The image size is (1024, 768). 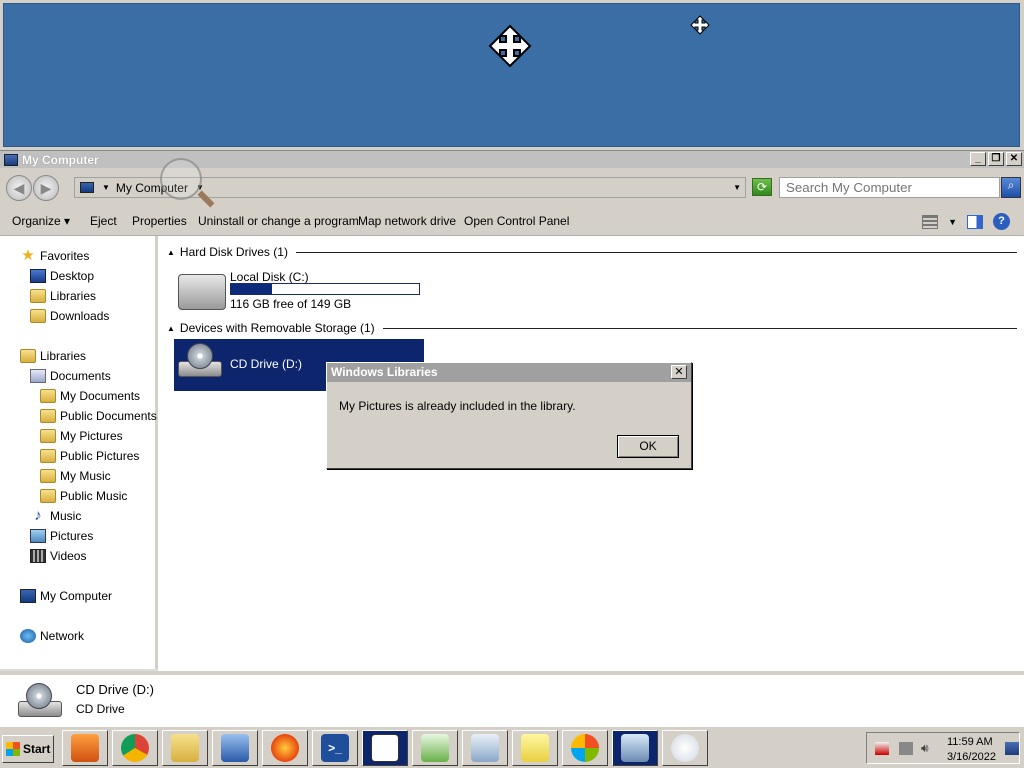 I want to click on nav-my-pictures: My Pictures, so click(x=81, y=436).